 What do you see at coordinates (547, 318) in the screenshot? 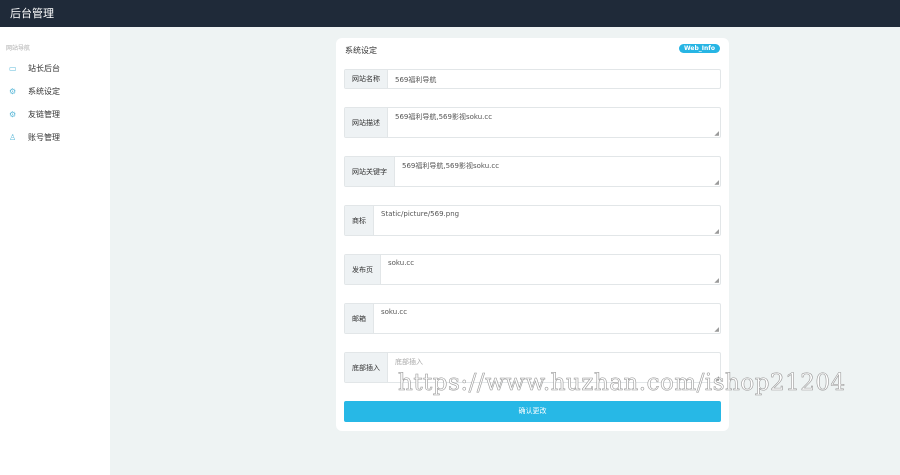
I see `email-textarea: soku.cc ◢` at bounding box center [547, 318].